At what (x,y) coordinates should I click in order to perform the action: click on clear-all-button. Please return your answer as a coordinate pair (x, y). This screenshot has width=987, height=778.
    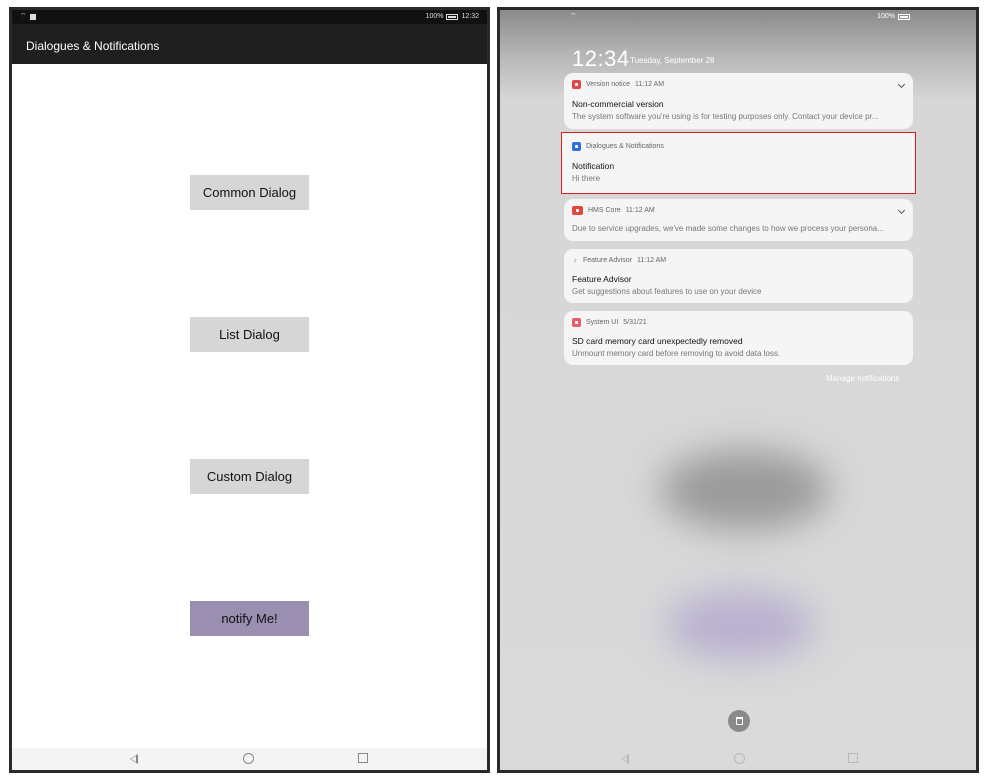
    Looking at the image, I should click on (739, 721).